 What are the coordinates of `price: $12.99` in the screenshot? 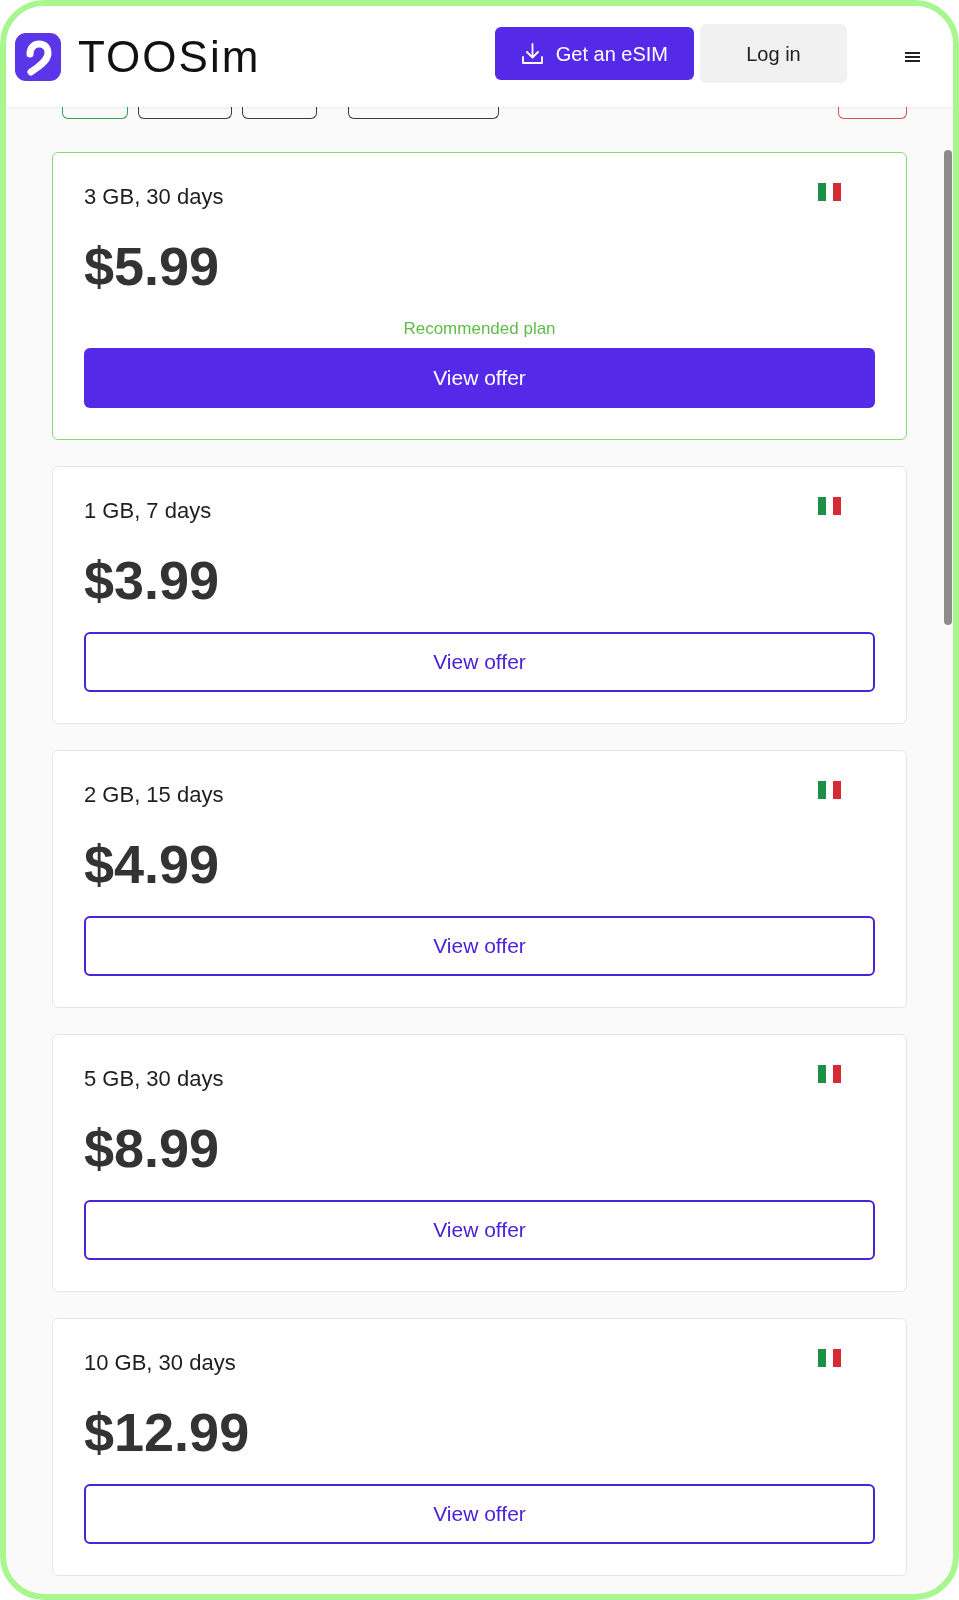 It's located at (167, 1432).